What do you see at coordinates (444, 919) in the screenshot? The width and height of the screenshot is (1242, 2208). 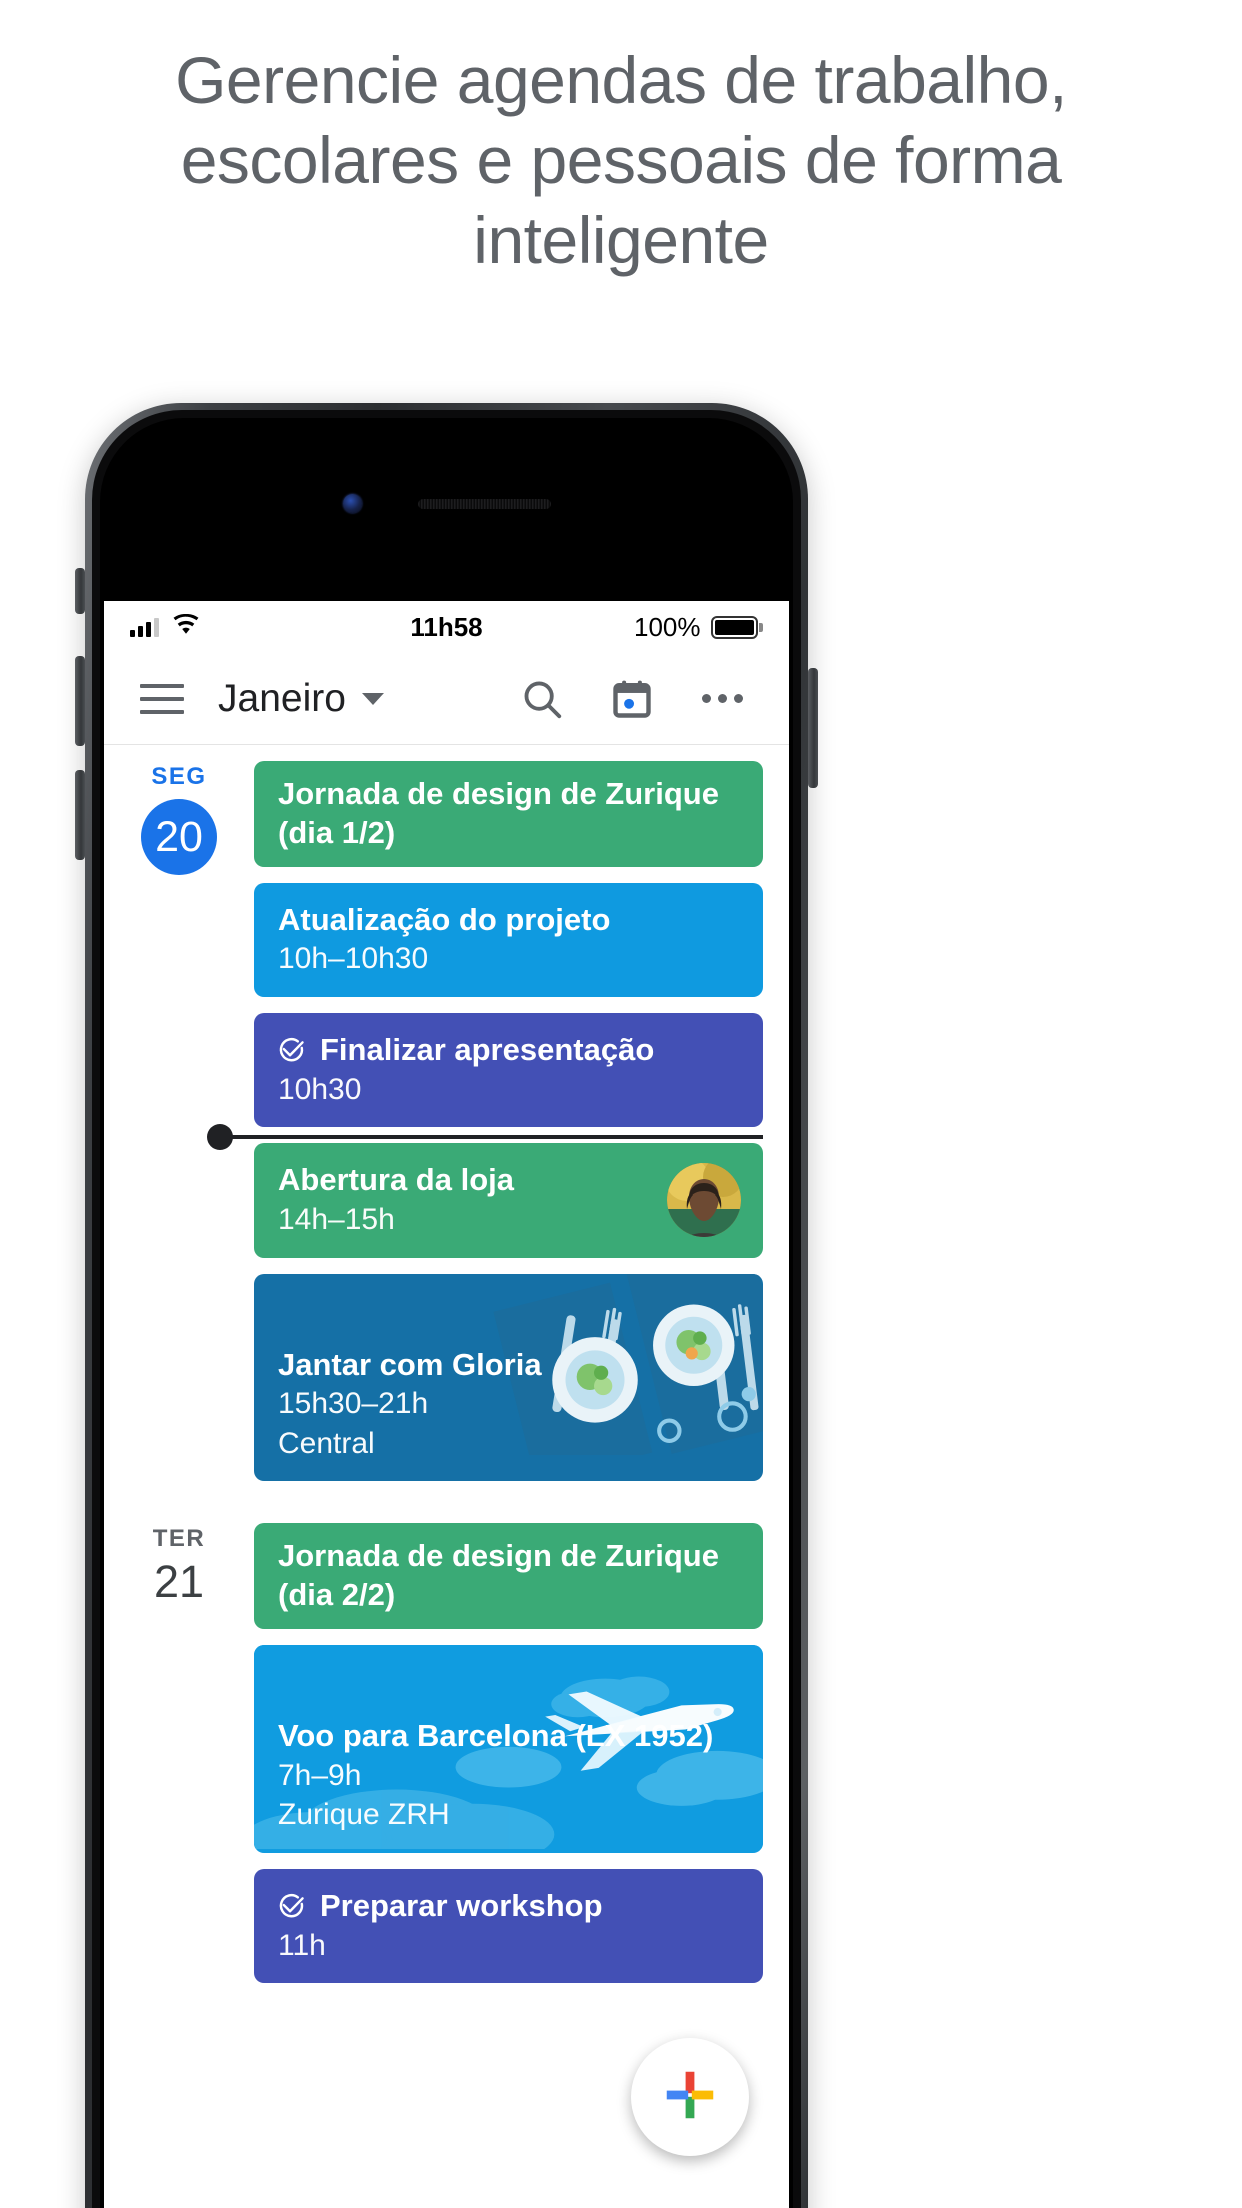 I see `event-title: Atualização do projeto` at bounding box center [444, 919].